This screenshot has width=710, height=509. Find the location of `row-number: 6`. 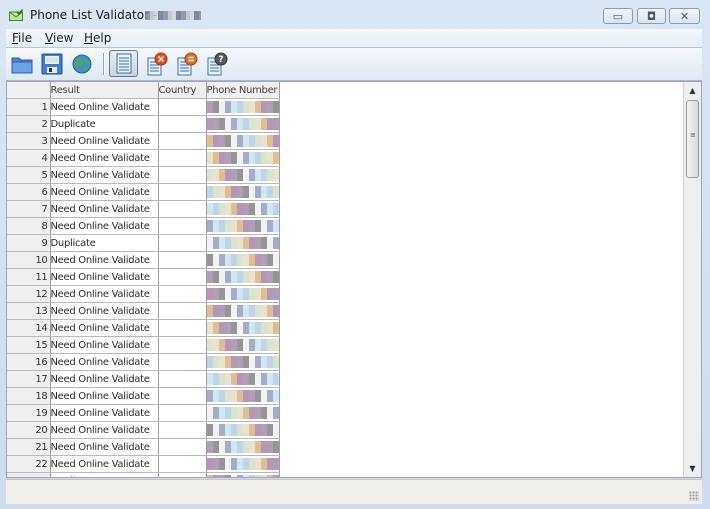

row-number: 6 is located at coordinates (29, 192).